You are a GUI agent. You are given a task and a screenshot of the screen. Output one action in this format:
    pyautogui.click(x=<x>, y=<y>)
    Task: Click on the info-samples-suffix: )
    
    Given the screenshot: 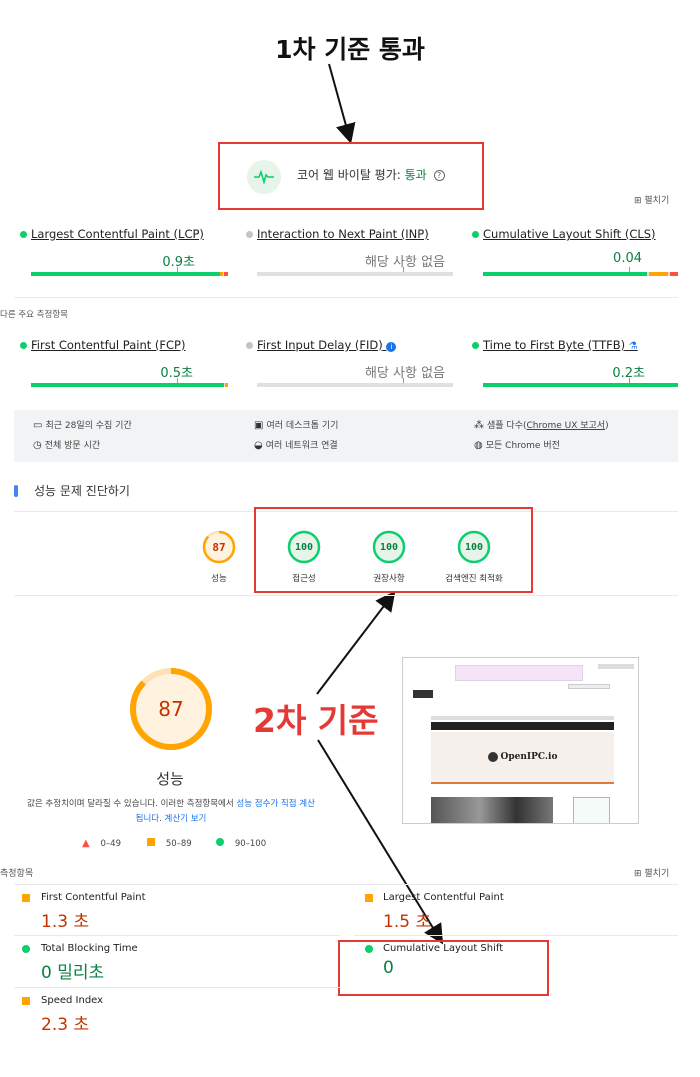 What is the action you would take?
    pyautogui.click(x=607, y=426)
    